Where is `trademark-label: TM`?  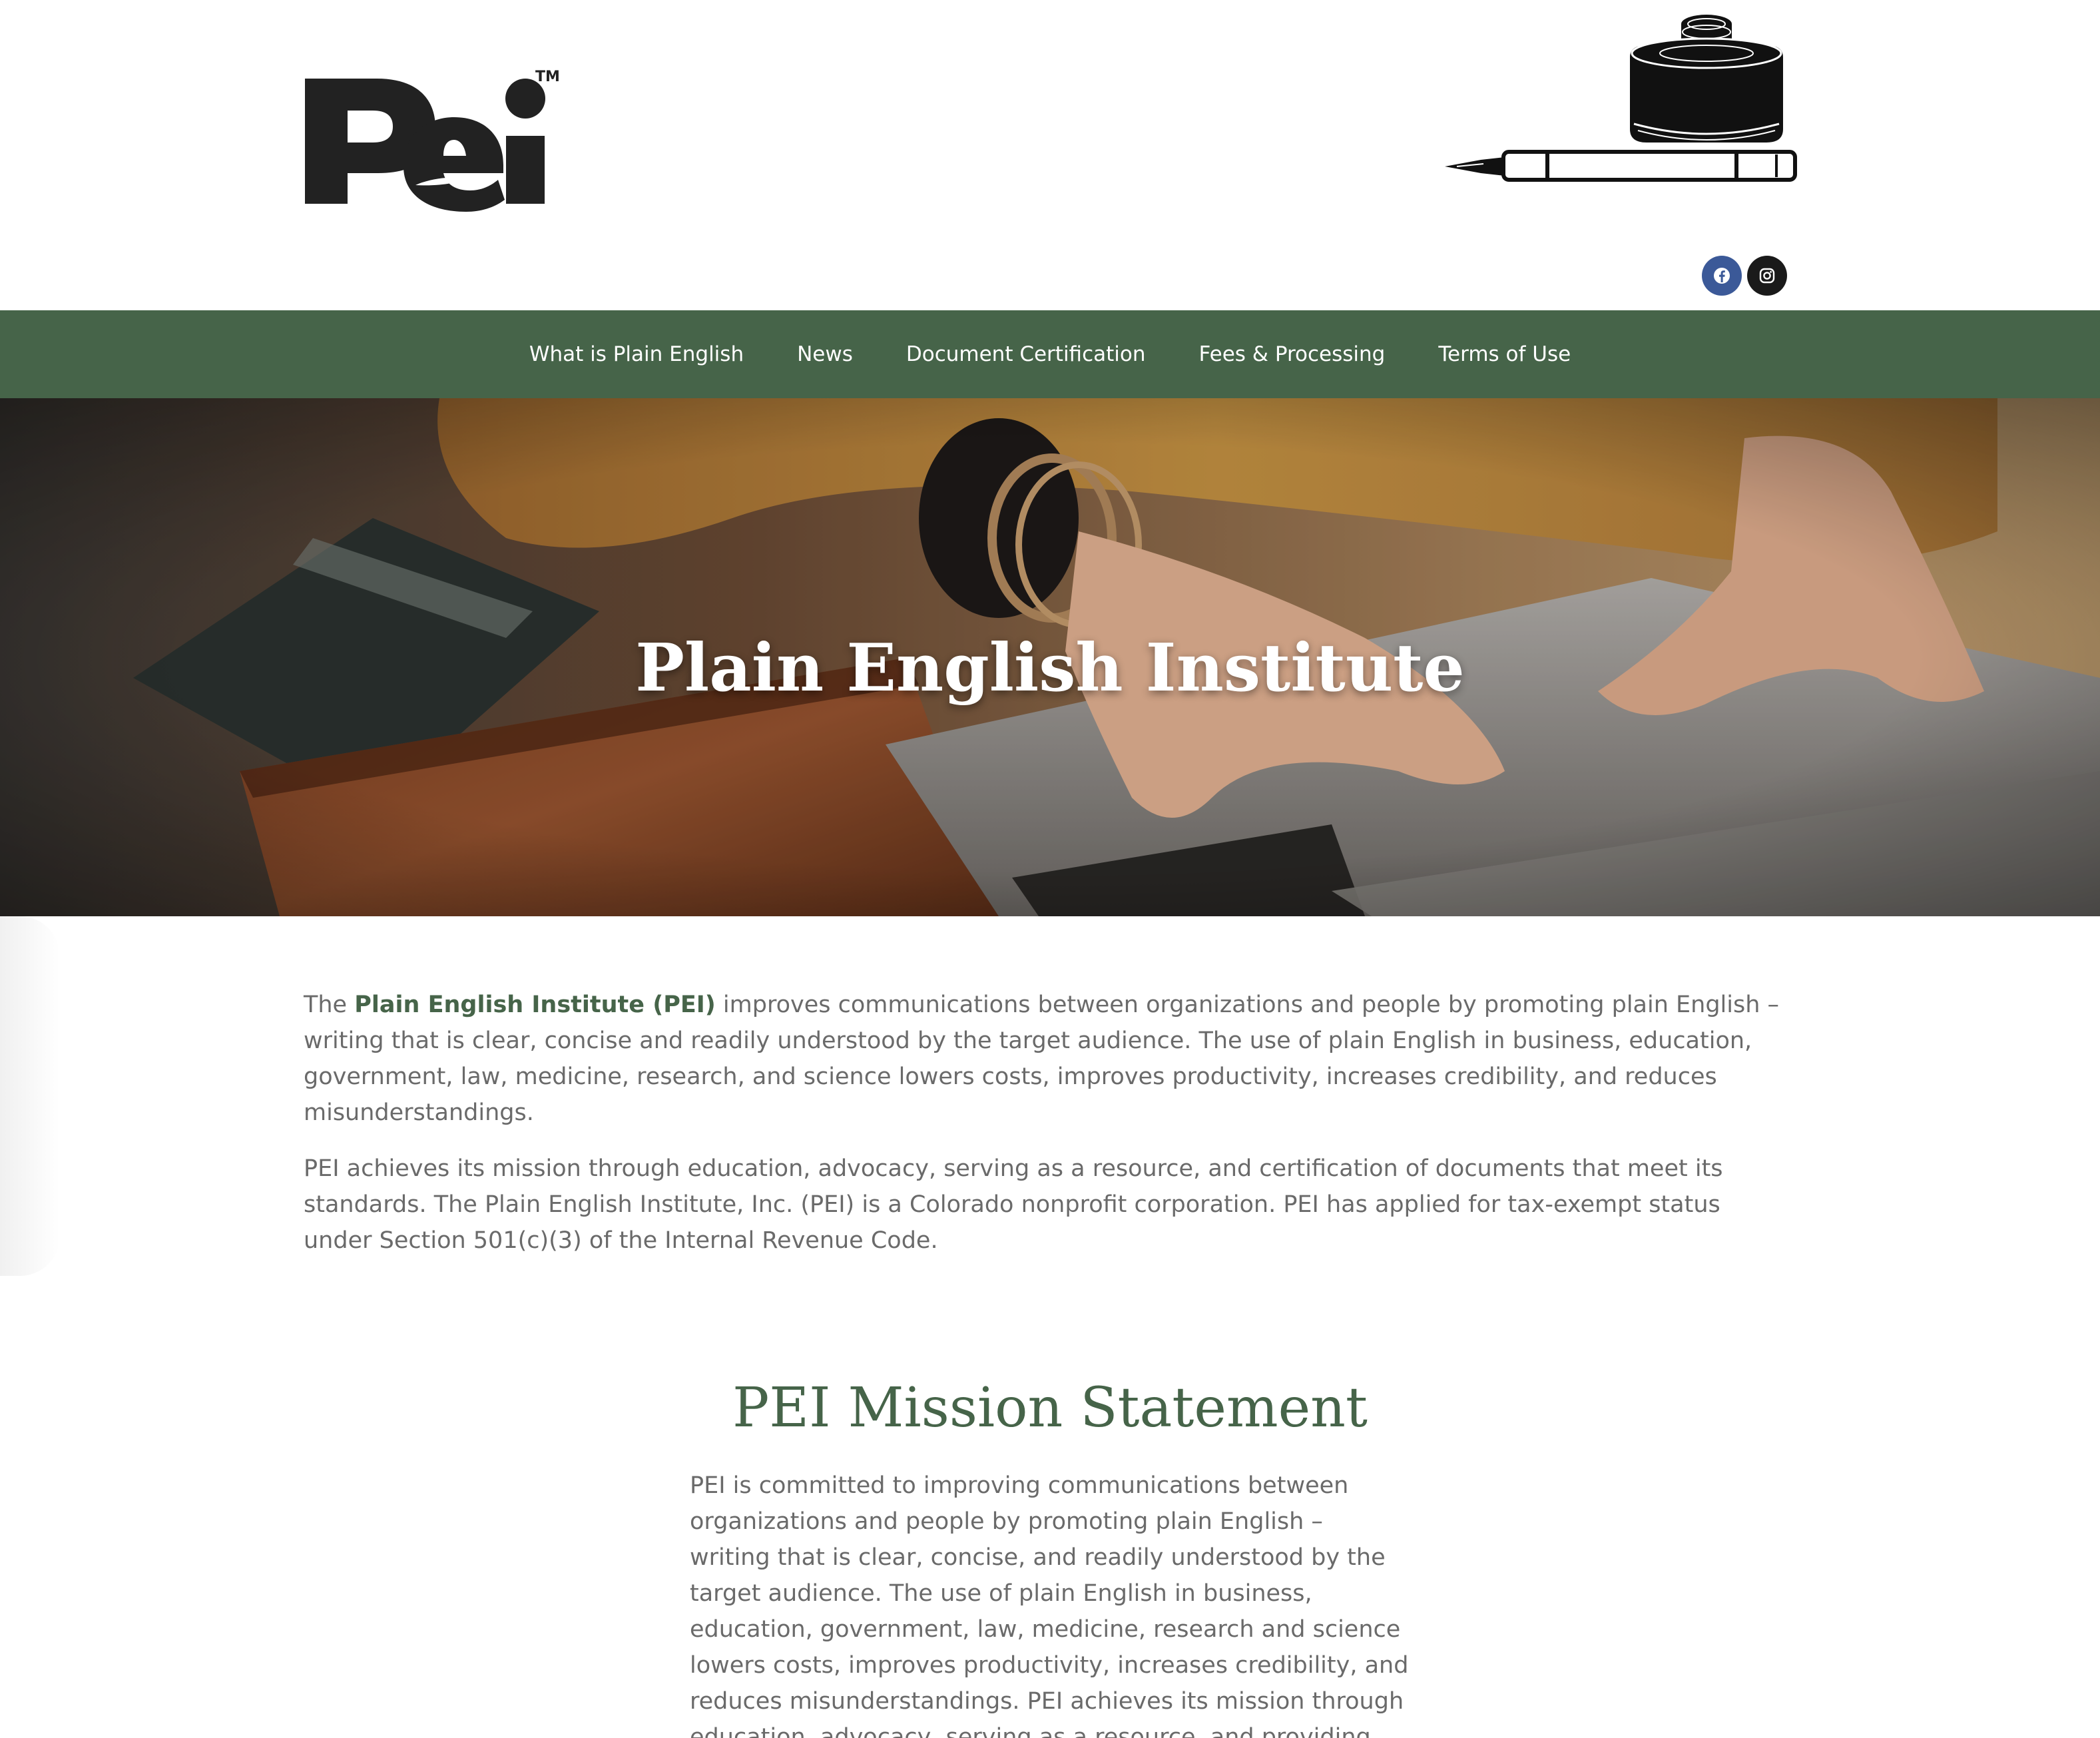 trademark-label: TM is located at coordinates (547, 77).